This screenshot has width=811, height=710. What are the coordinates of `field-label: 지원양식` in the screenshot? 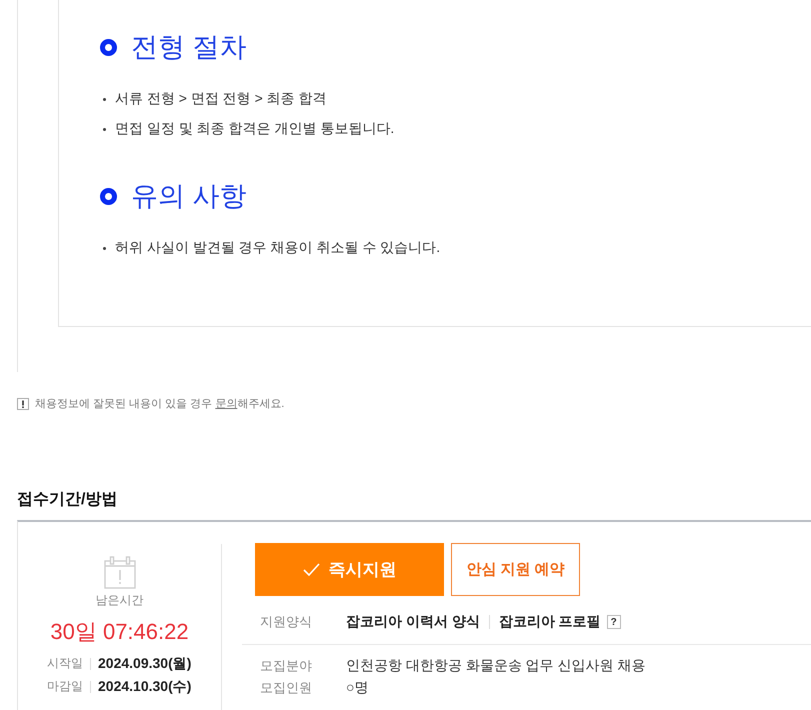 It's located at (286, 622).